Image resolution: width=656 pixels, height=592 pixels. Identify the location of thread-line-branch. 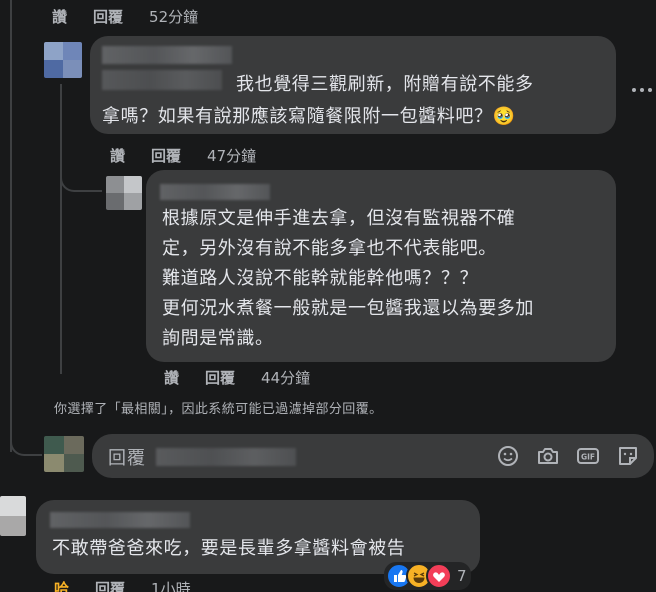
(26, 435).